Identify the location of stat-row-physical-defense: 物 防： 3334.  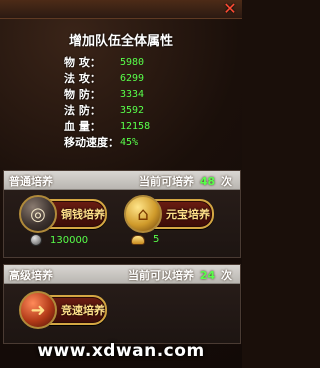
(144, 94).